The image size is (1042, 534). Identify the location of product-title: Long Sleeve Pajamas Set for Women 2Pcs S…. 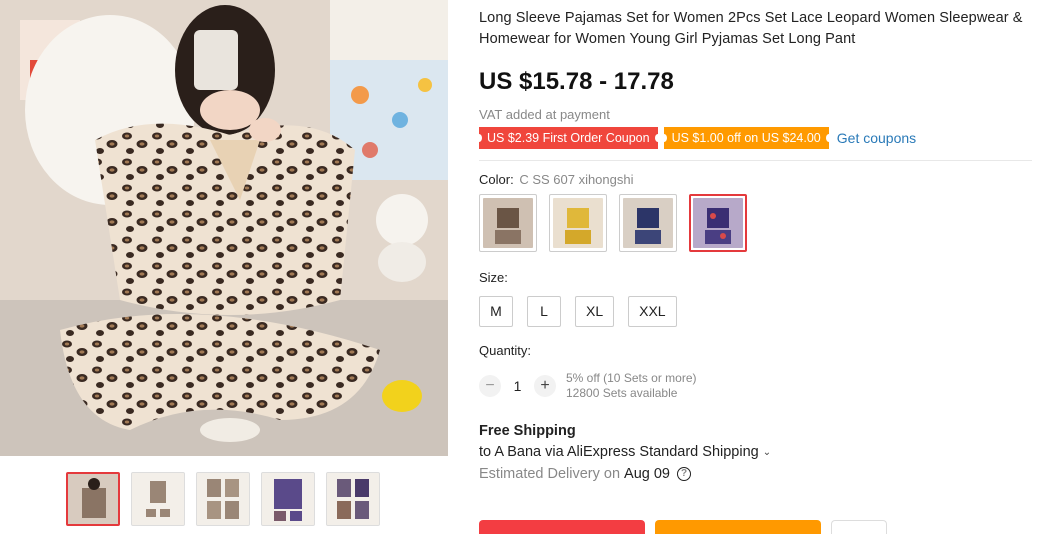
(751, 28).